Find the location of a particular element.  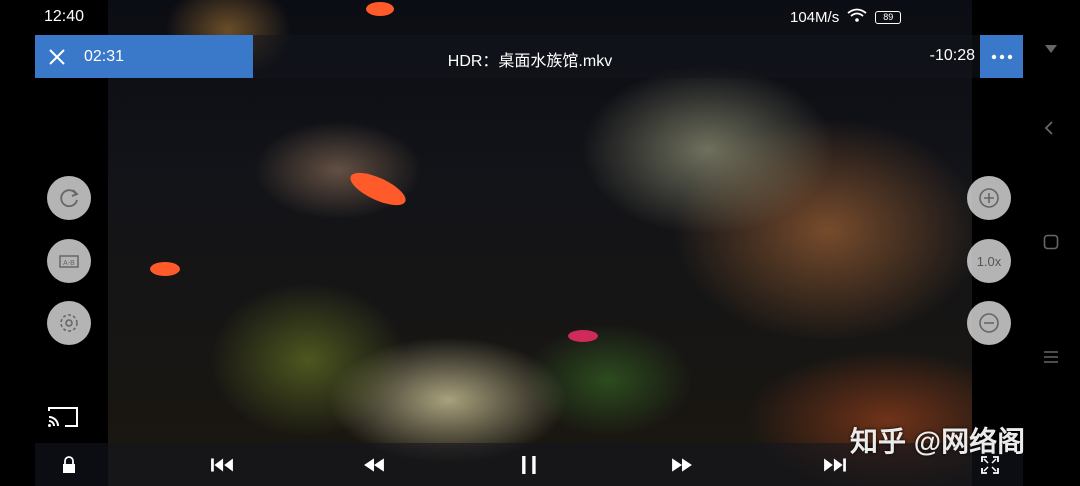

rewind-icon is located at coordinates (374, 465).